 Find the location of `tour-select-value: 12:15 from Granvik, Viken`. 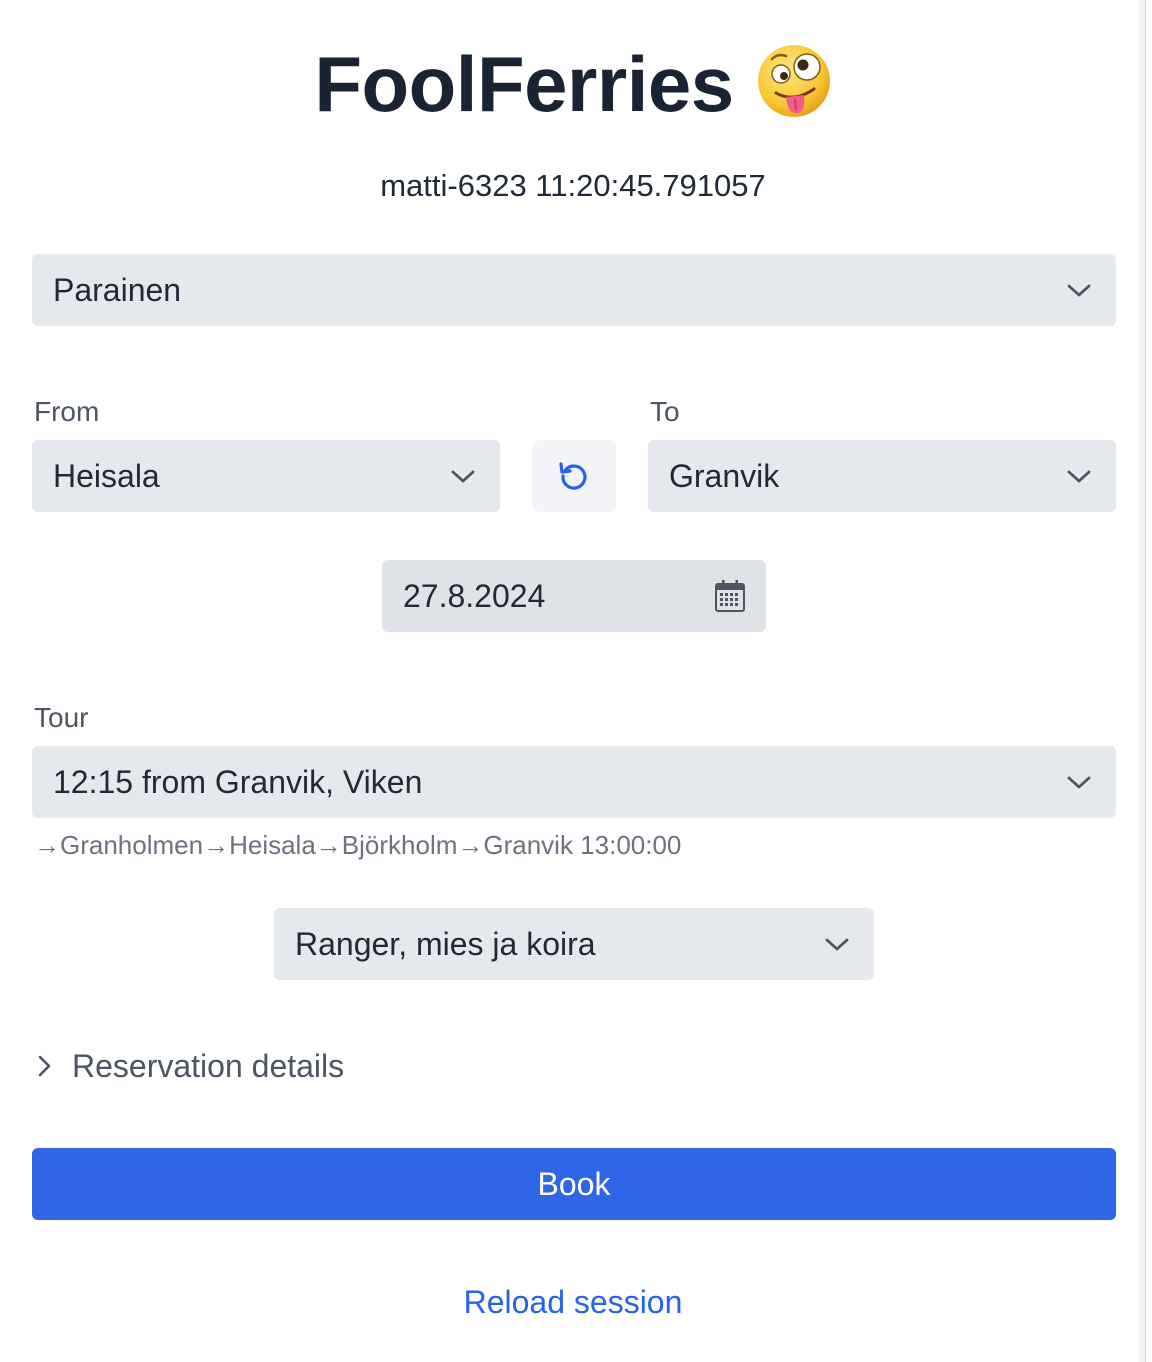

tour-select-value: 12:15 from Granvik, Viken is located at coordinates (238, 781).